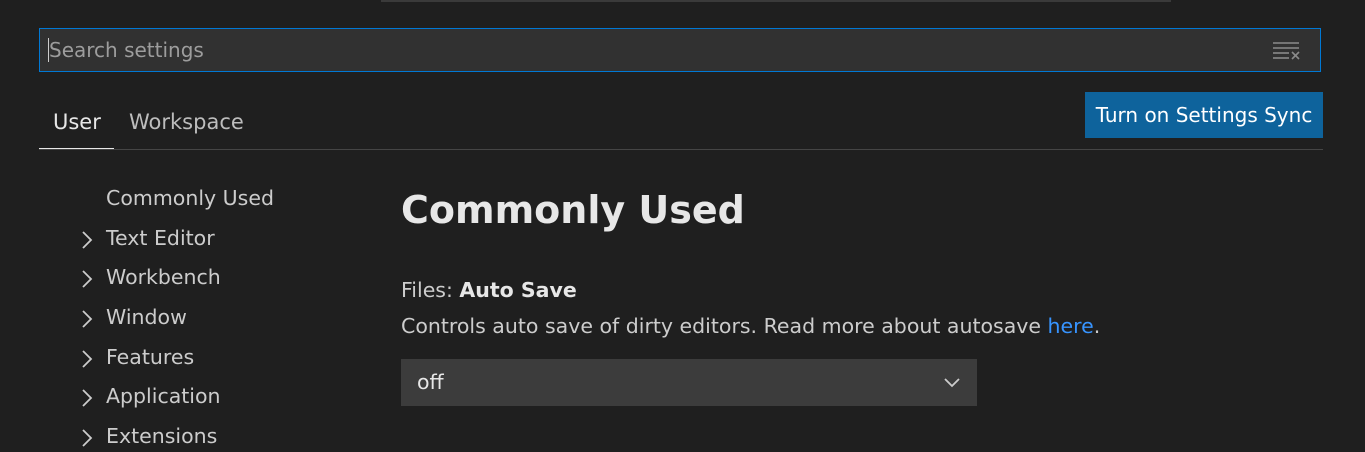  What do you see at coordinates (226, 240) in the screenshot?
I see `toc-item-text-editor: Text Editor` at bounding box center [226, 240].